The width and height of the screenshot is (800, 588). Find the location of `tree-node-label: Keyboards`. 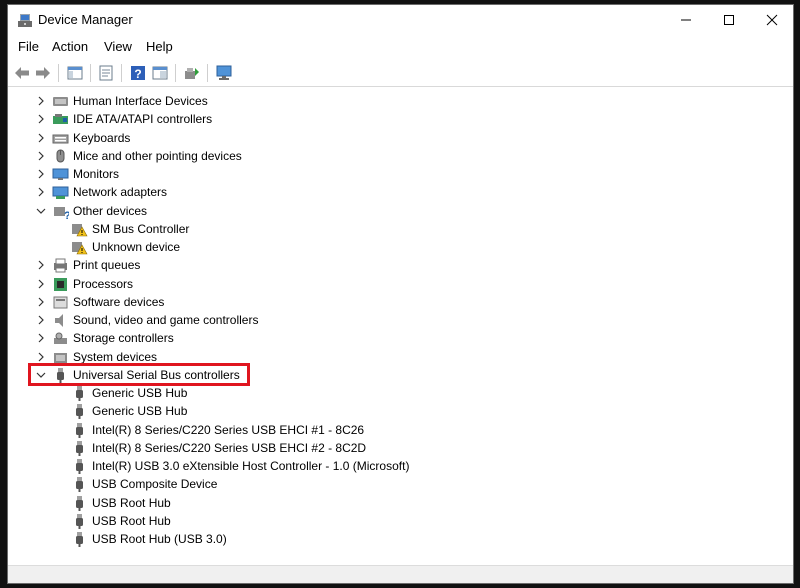

tree-node-label: Keyboards is located at coordinates (102, 137).